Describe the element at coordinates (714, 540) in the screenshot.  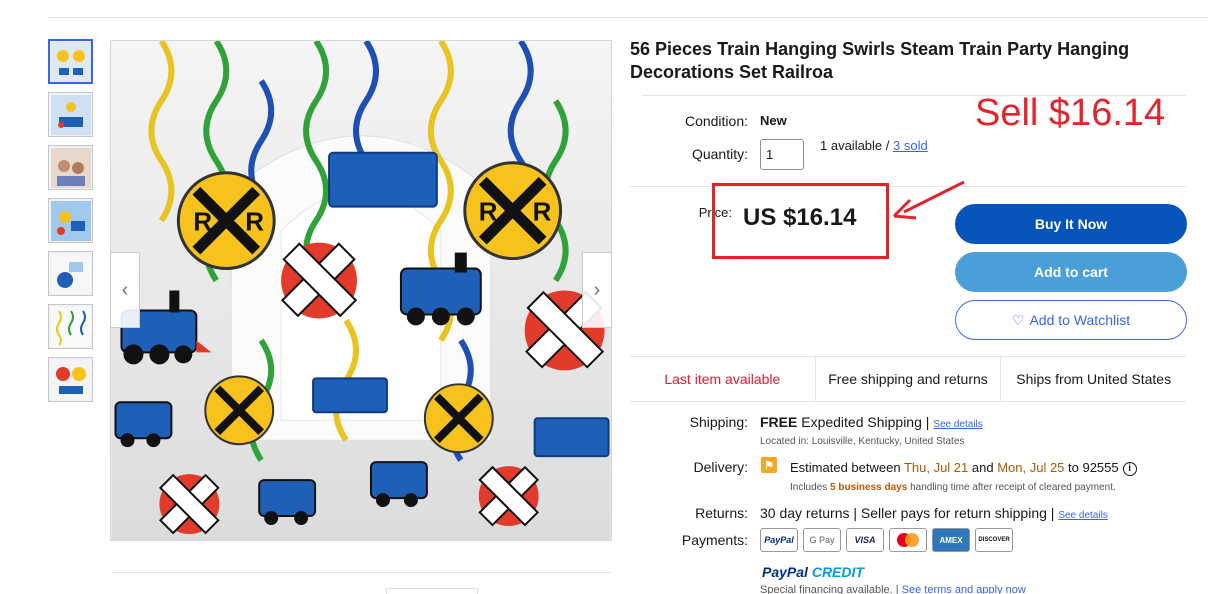
I see `payments-label: Payments:` at that location.